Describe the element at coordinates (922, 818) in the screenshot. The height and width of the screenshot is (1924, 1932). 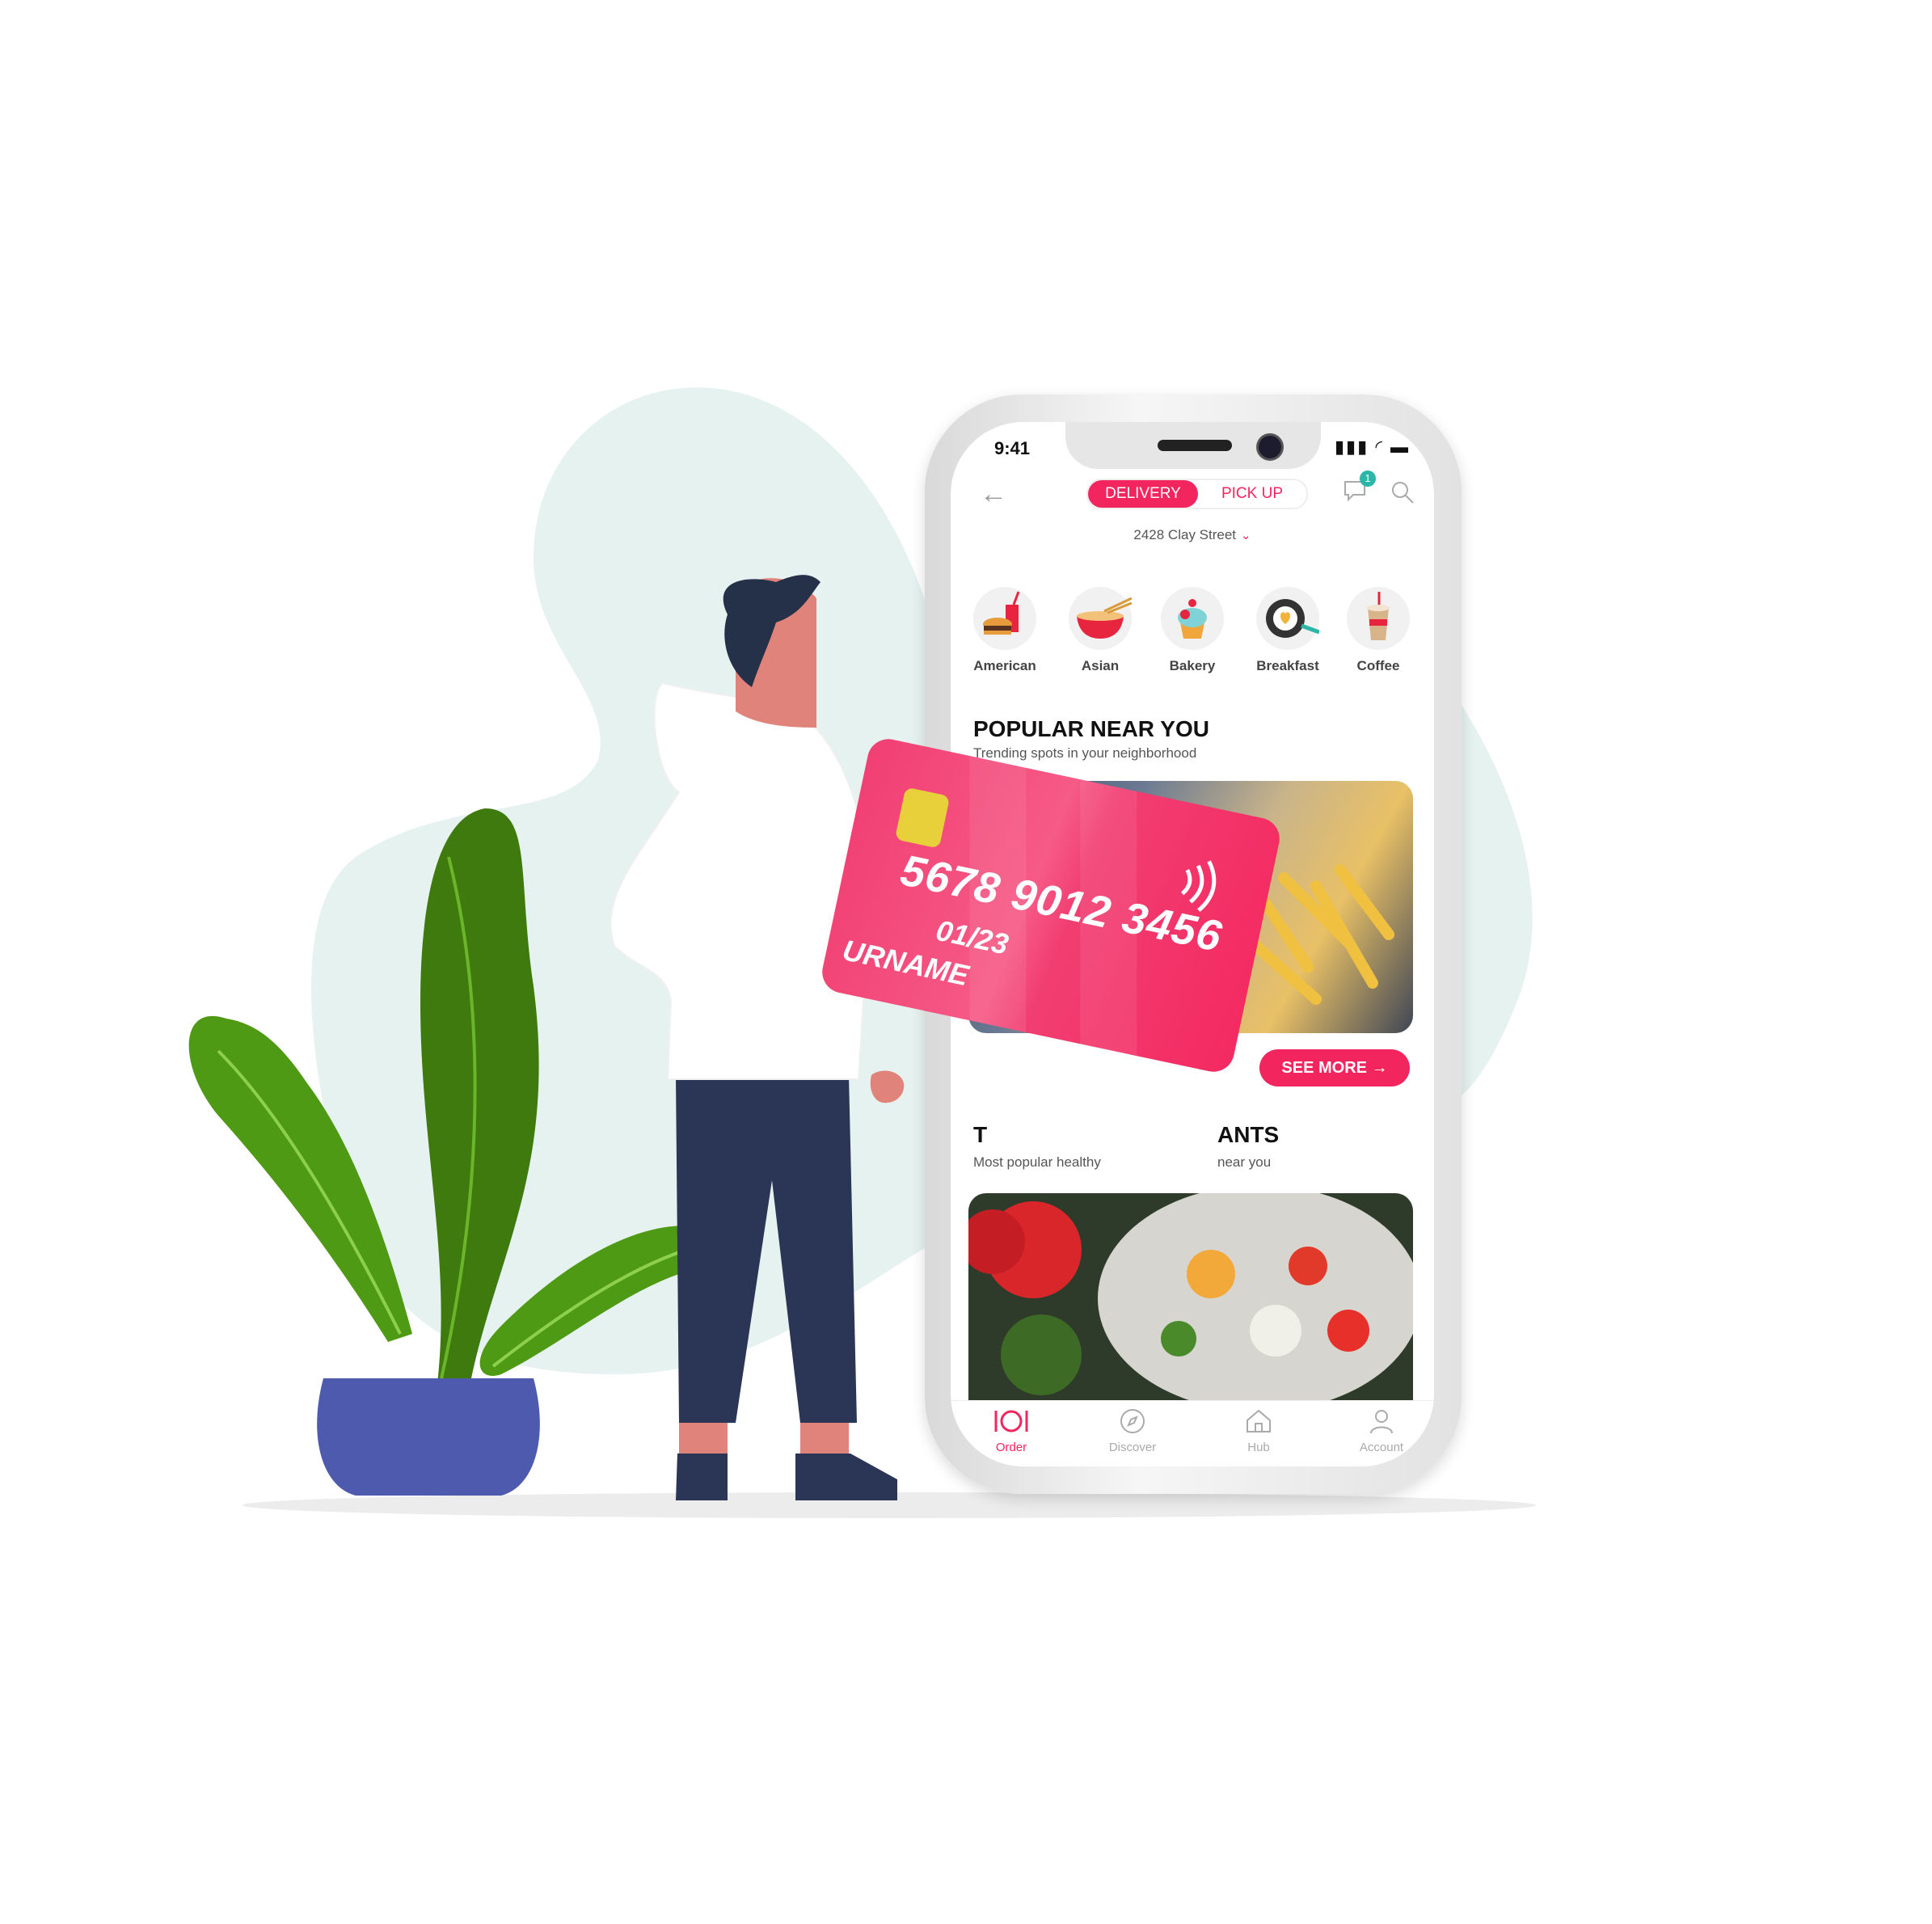
I see `card-chip` at that location.